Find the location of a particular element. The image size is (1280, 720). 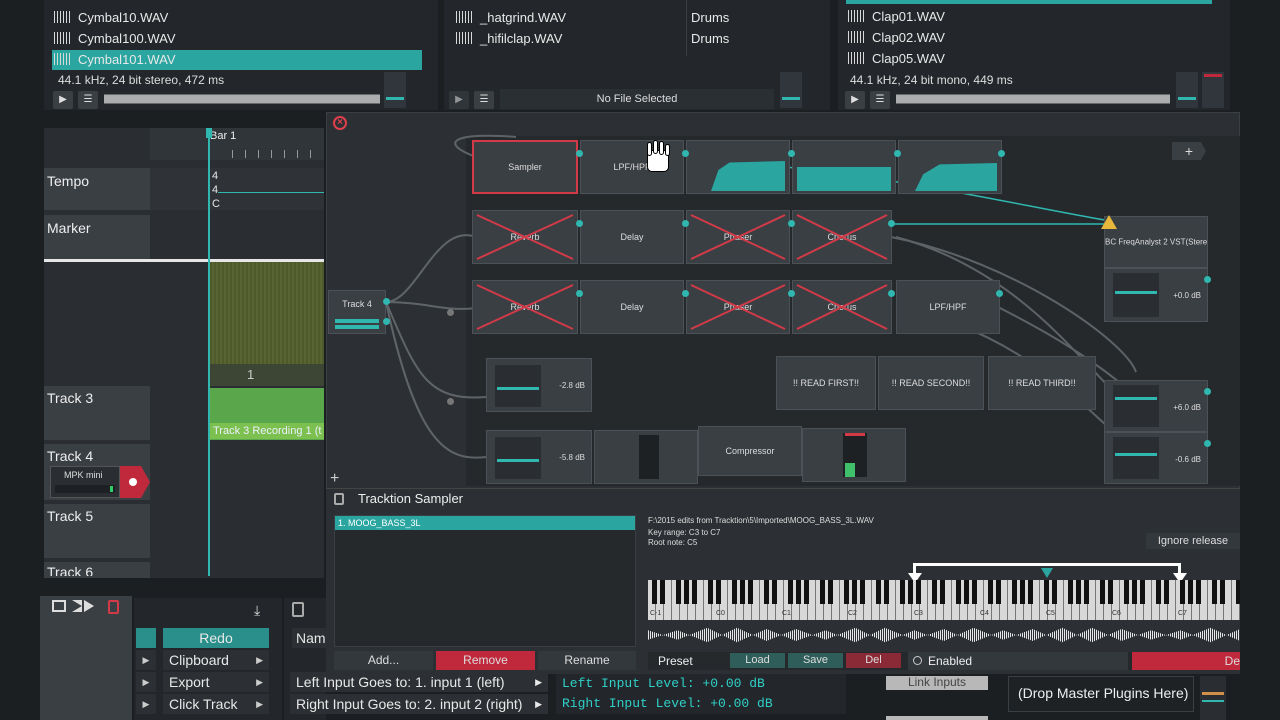

note-read-third: !! READ THIRD!! is located at coordinates (1042, 383).